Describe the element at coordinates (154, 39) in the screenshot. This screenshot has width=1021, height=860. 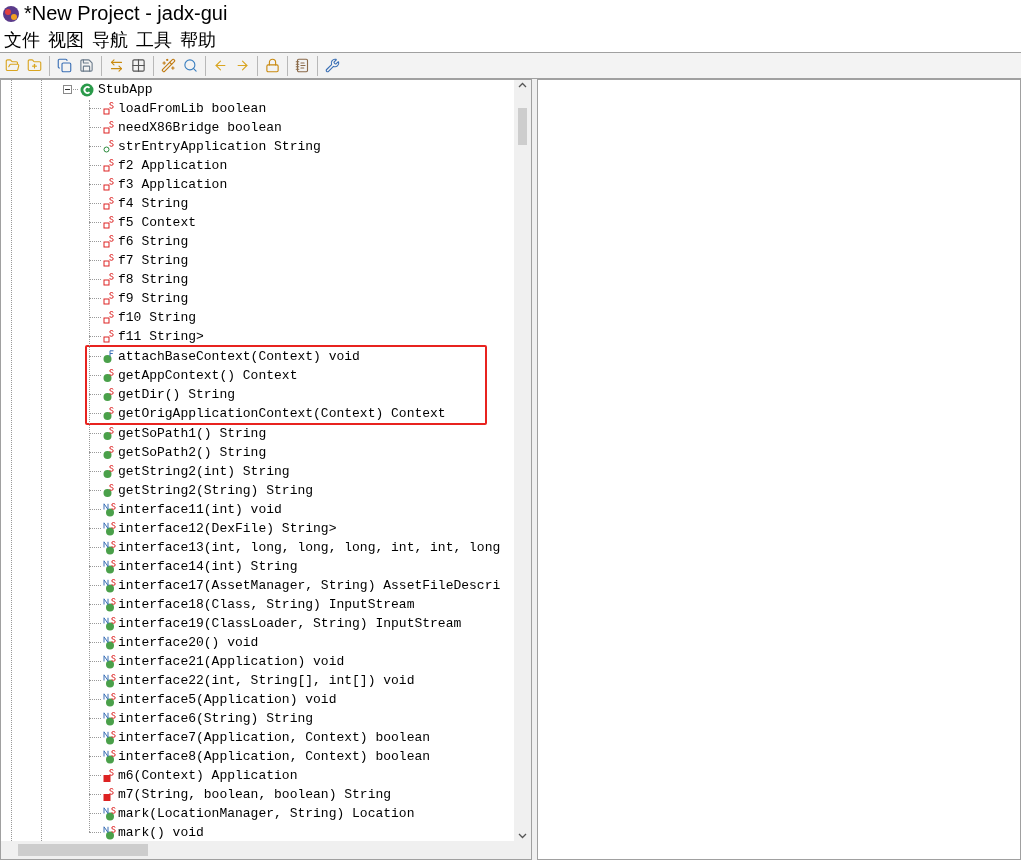
I see `menu-item: 工具` at that location.